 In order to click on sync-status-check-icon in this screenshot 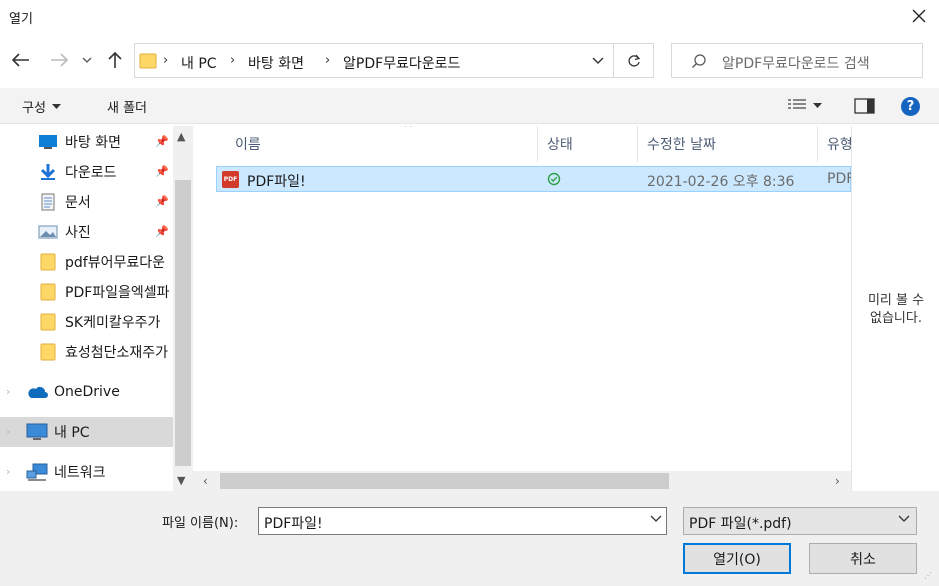, I will do `click(554, 179)`.